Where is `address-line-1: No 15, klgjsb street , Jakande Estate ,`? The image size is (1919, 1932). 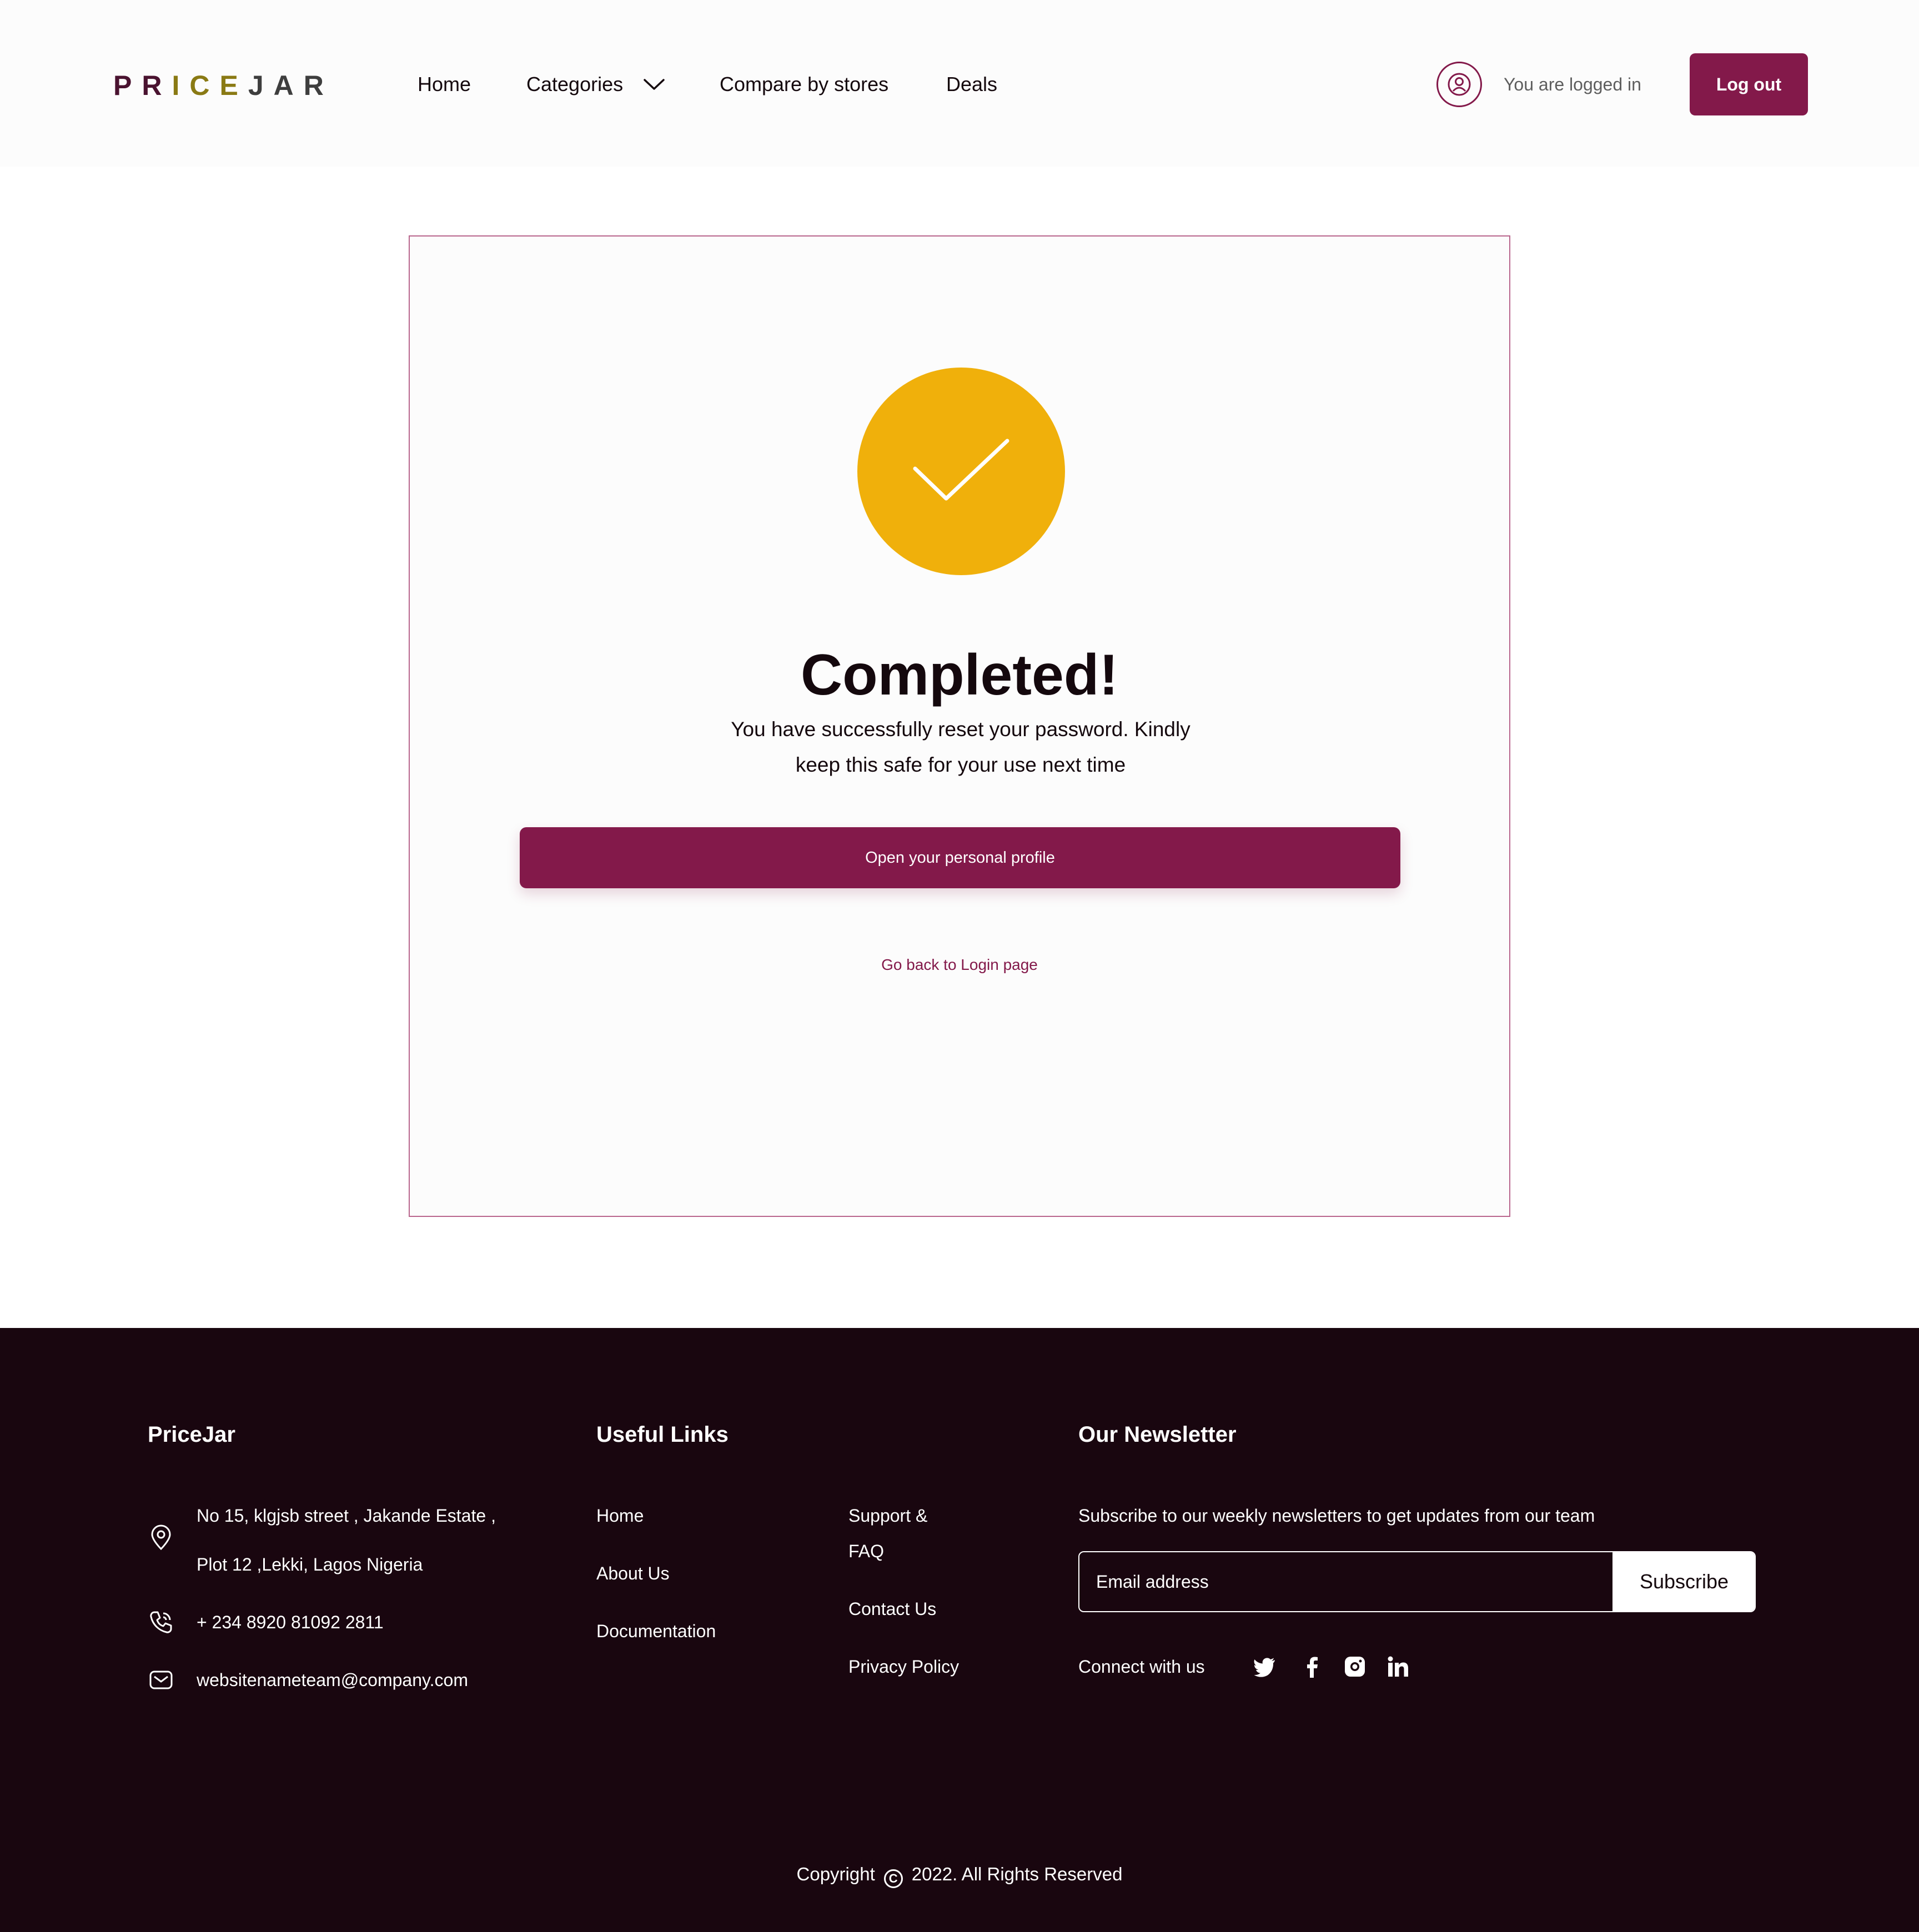
address-line-1: No 15, klgjsb street , Jakande Estate , is located at coordinates (346, 1516).